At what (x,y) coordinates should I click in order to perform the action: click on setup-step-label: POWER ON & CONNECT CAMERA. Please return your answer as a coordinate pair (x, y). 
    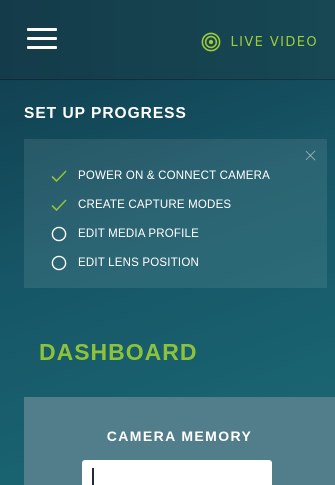
    Looking at the image, I should click on (174, 175).